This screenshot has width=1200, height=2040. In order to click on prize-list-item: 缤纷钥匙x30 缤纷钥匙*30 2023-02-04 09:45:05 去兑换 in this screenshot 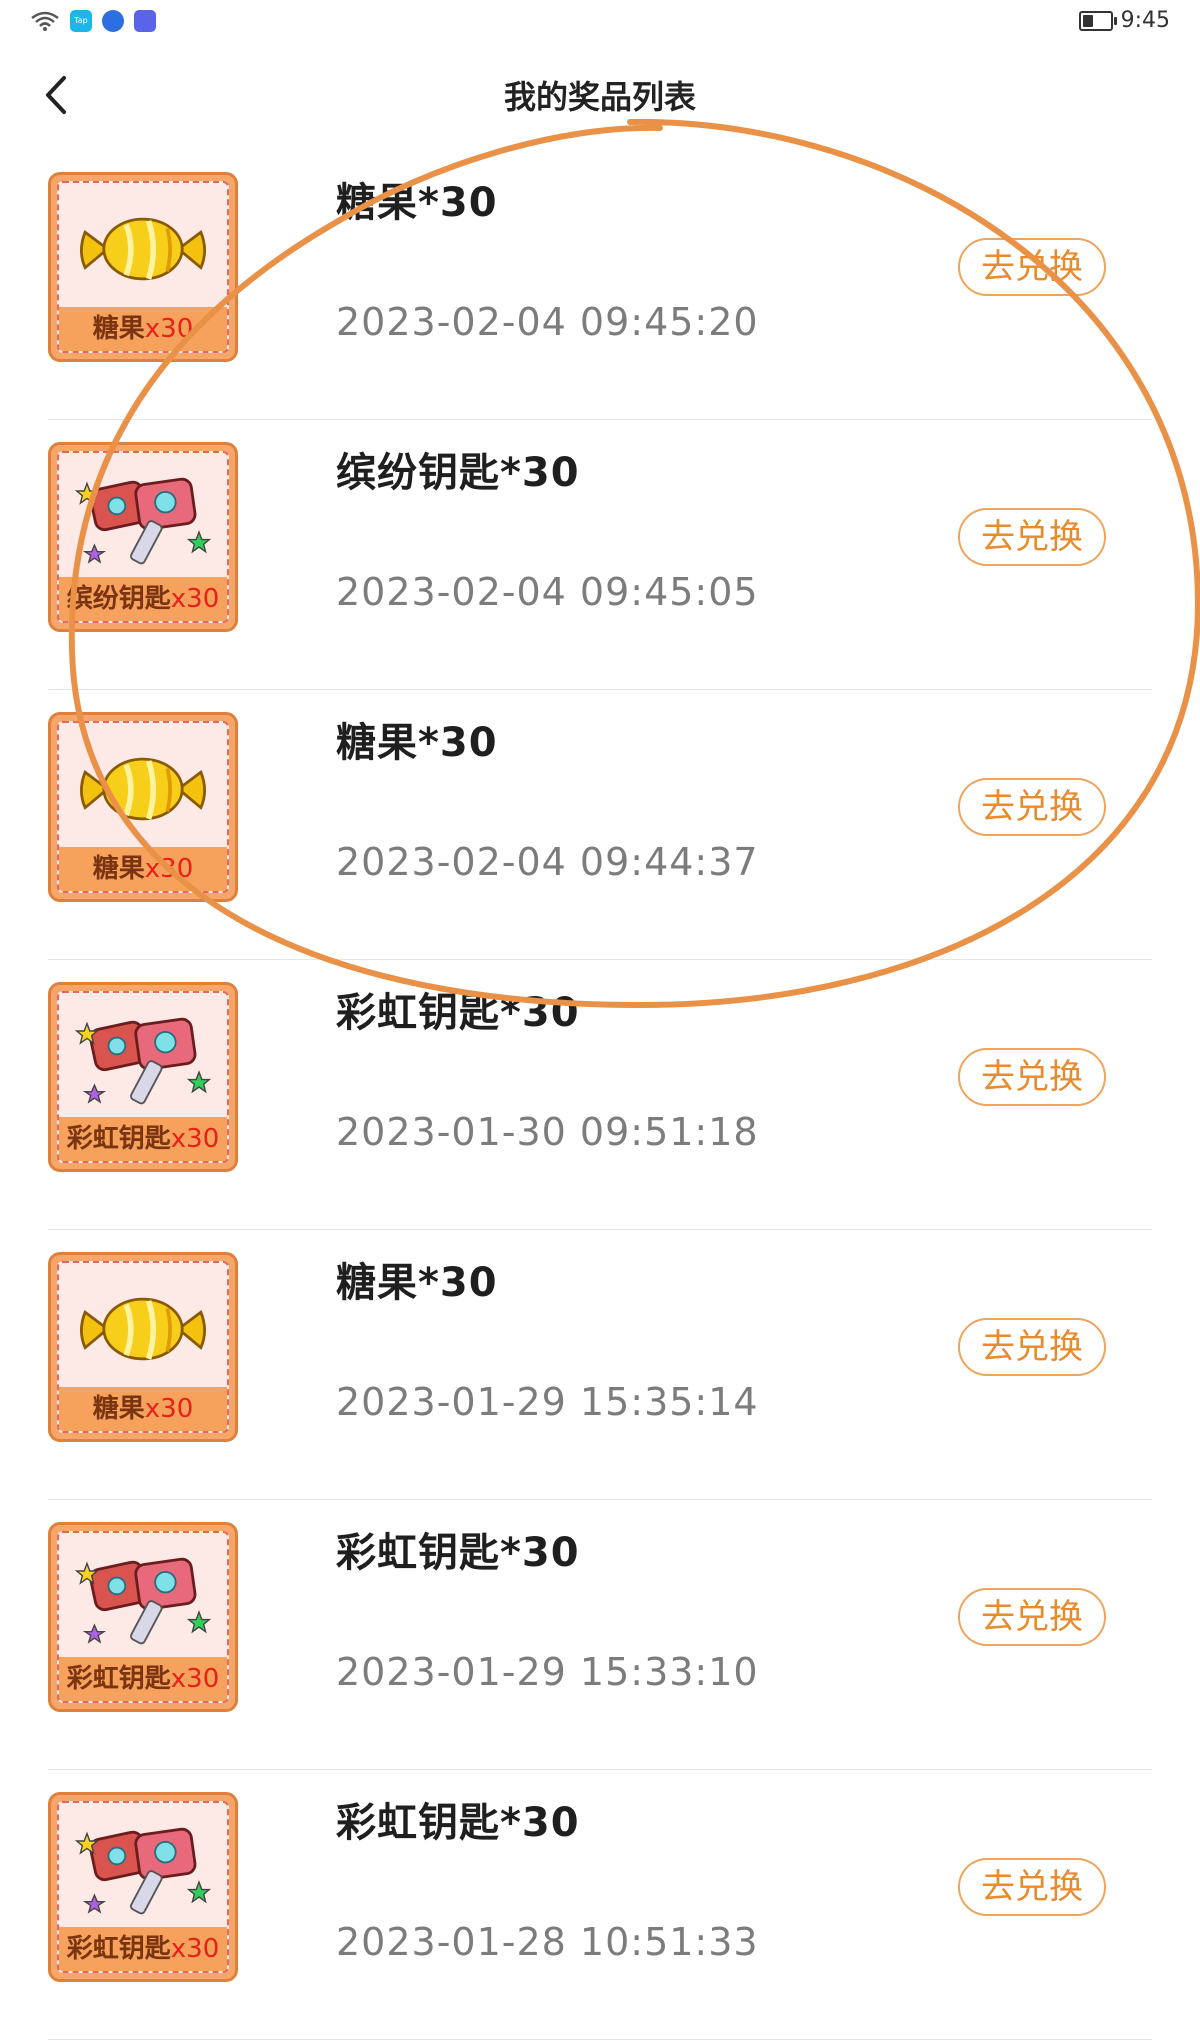, I will do `click(600, 555)`.